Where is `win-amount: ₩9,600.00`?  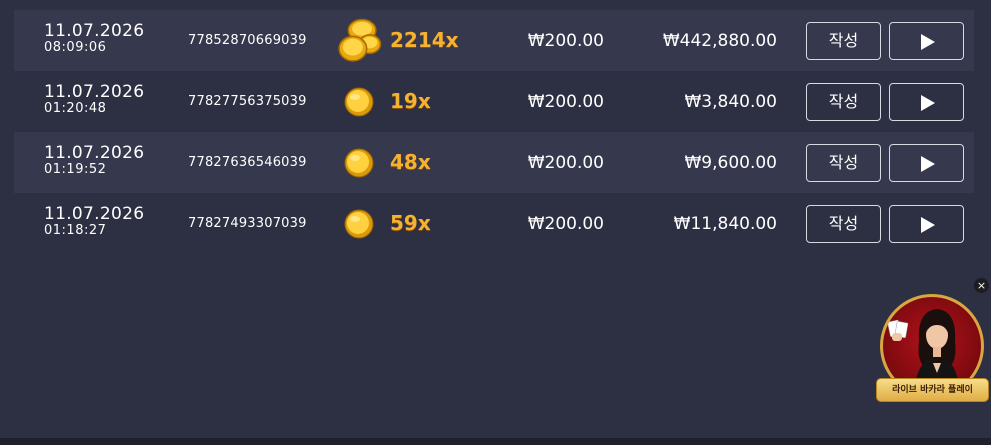 win-amount: ₩9,600.00 is located at coordinates (730, 163).